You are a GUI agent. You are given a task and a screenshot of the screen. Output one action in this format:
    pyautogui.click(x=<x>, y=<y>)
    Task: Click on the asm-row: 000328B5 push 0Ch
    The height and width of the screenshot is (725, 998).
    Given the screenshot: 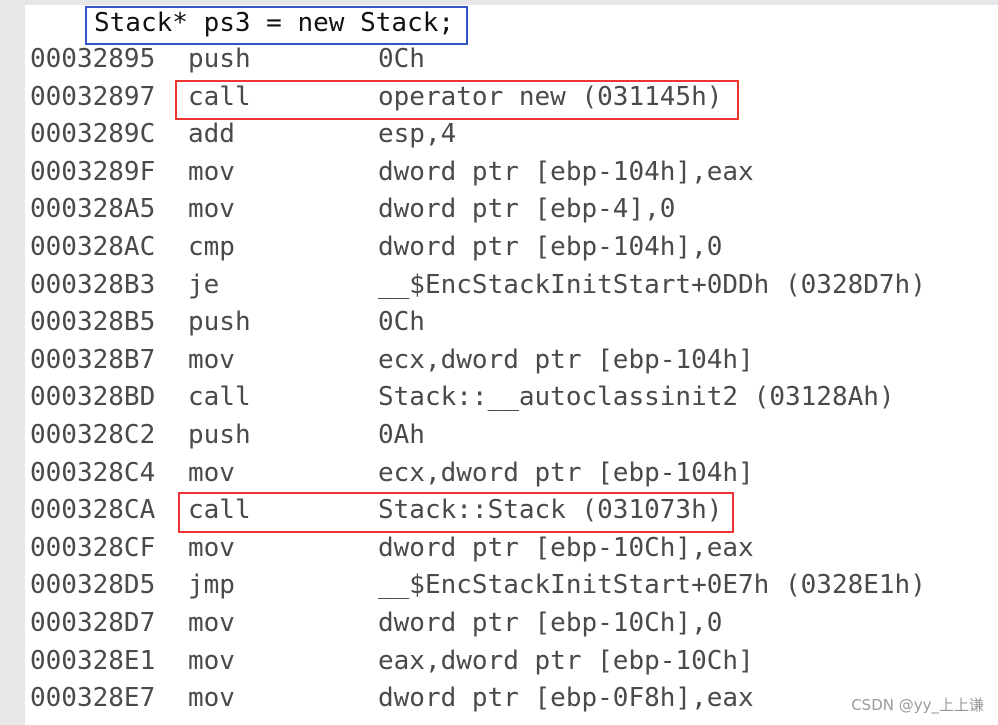 What is the action you would take?
    pyautogui.click(x=499, y=323)
    